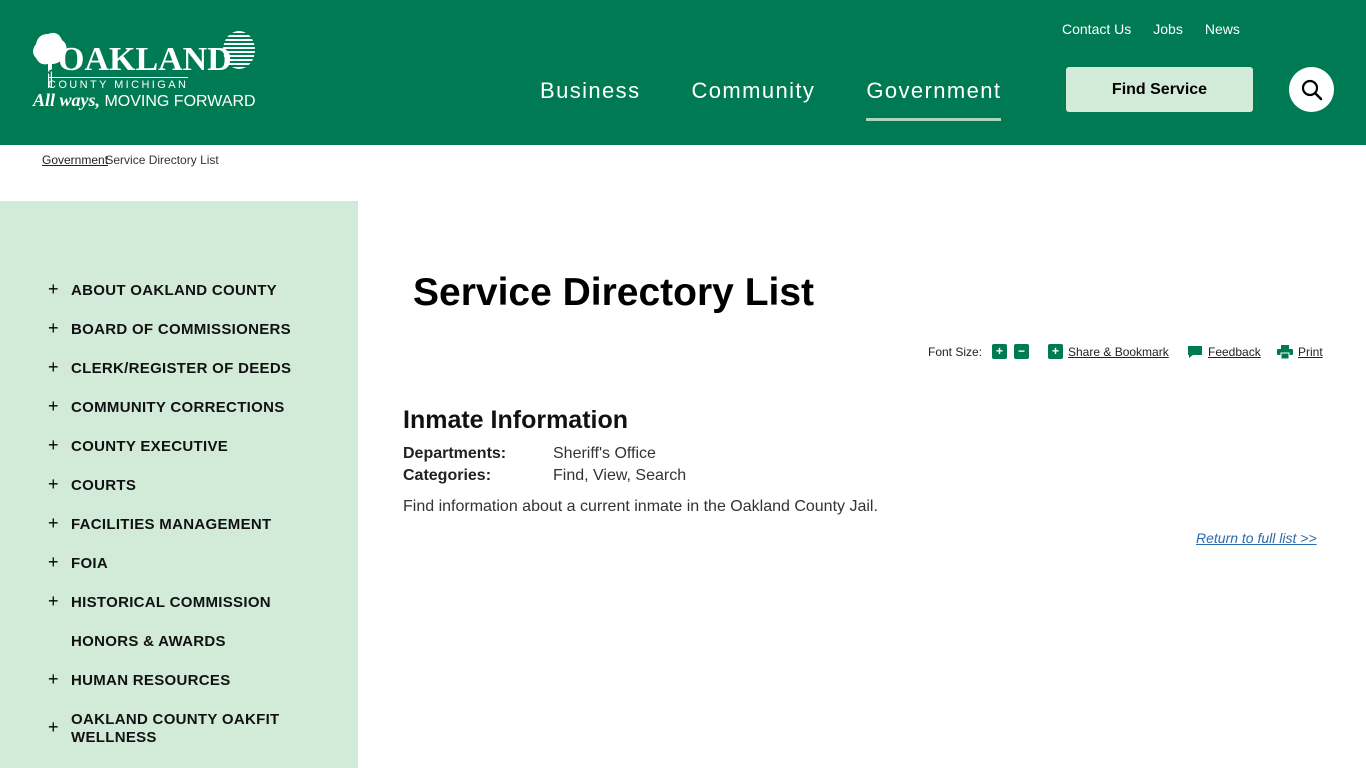  Describe the element at coordinates (1021, 351) in the screenshot. I see `font-decrease-button: −` at that location.